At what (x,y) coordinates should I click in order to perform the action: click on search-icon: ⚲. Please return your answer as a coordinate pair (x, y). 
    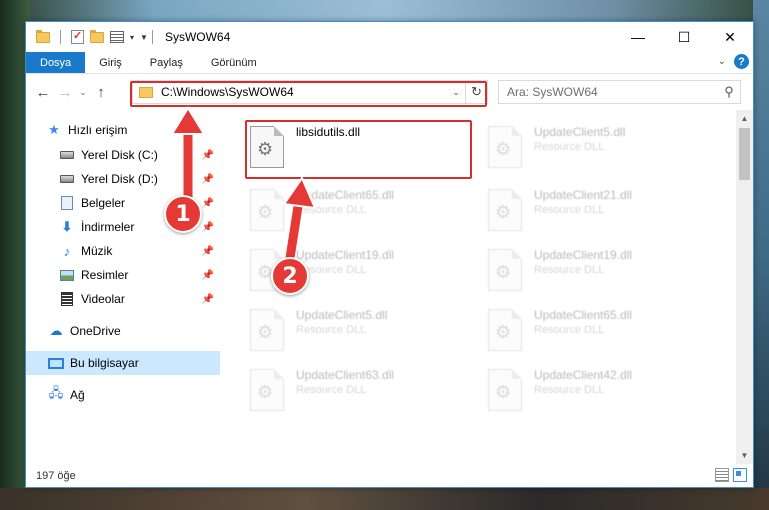
    Looking at the image, I should click on (729, 92).